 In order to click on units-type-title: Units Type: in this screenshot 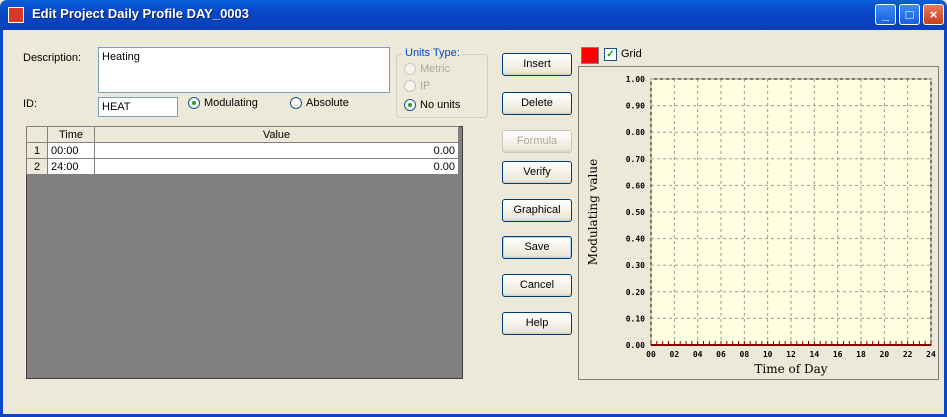, I will do `click(432, 53)`.